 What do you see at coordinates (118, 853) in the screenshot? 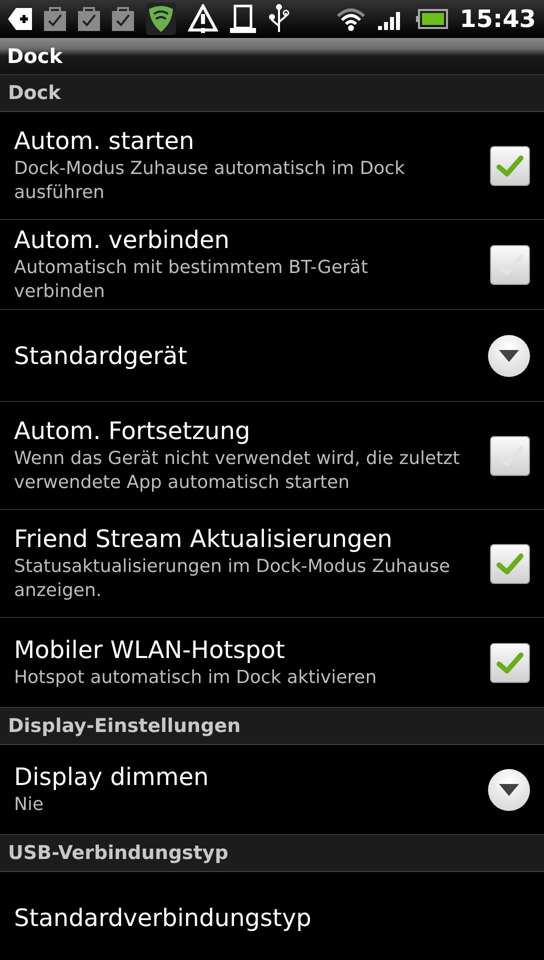
I see `section-title: USB-Verbindungstyp` at bounding box center [118, 853].